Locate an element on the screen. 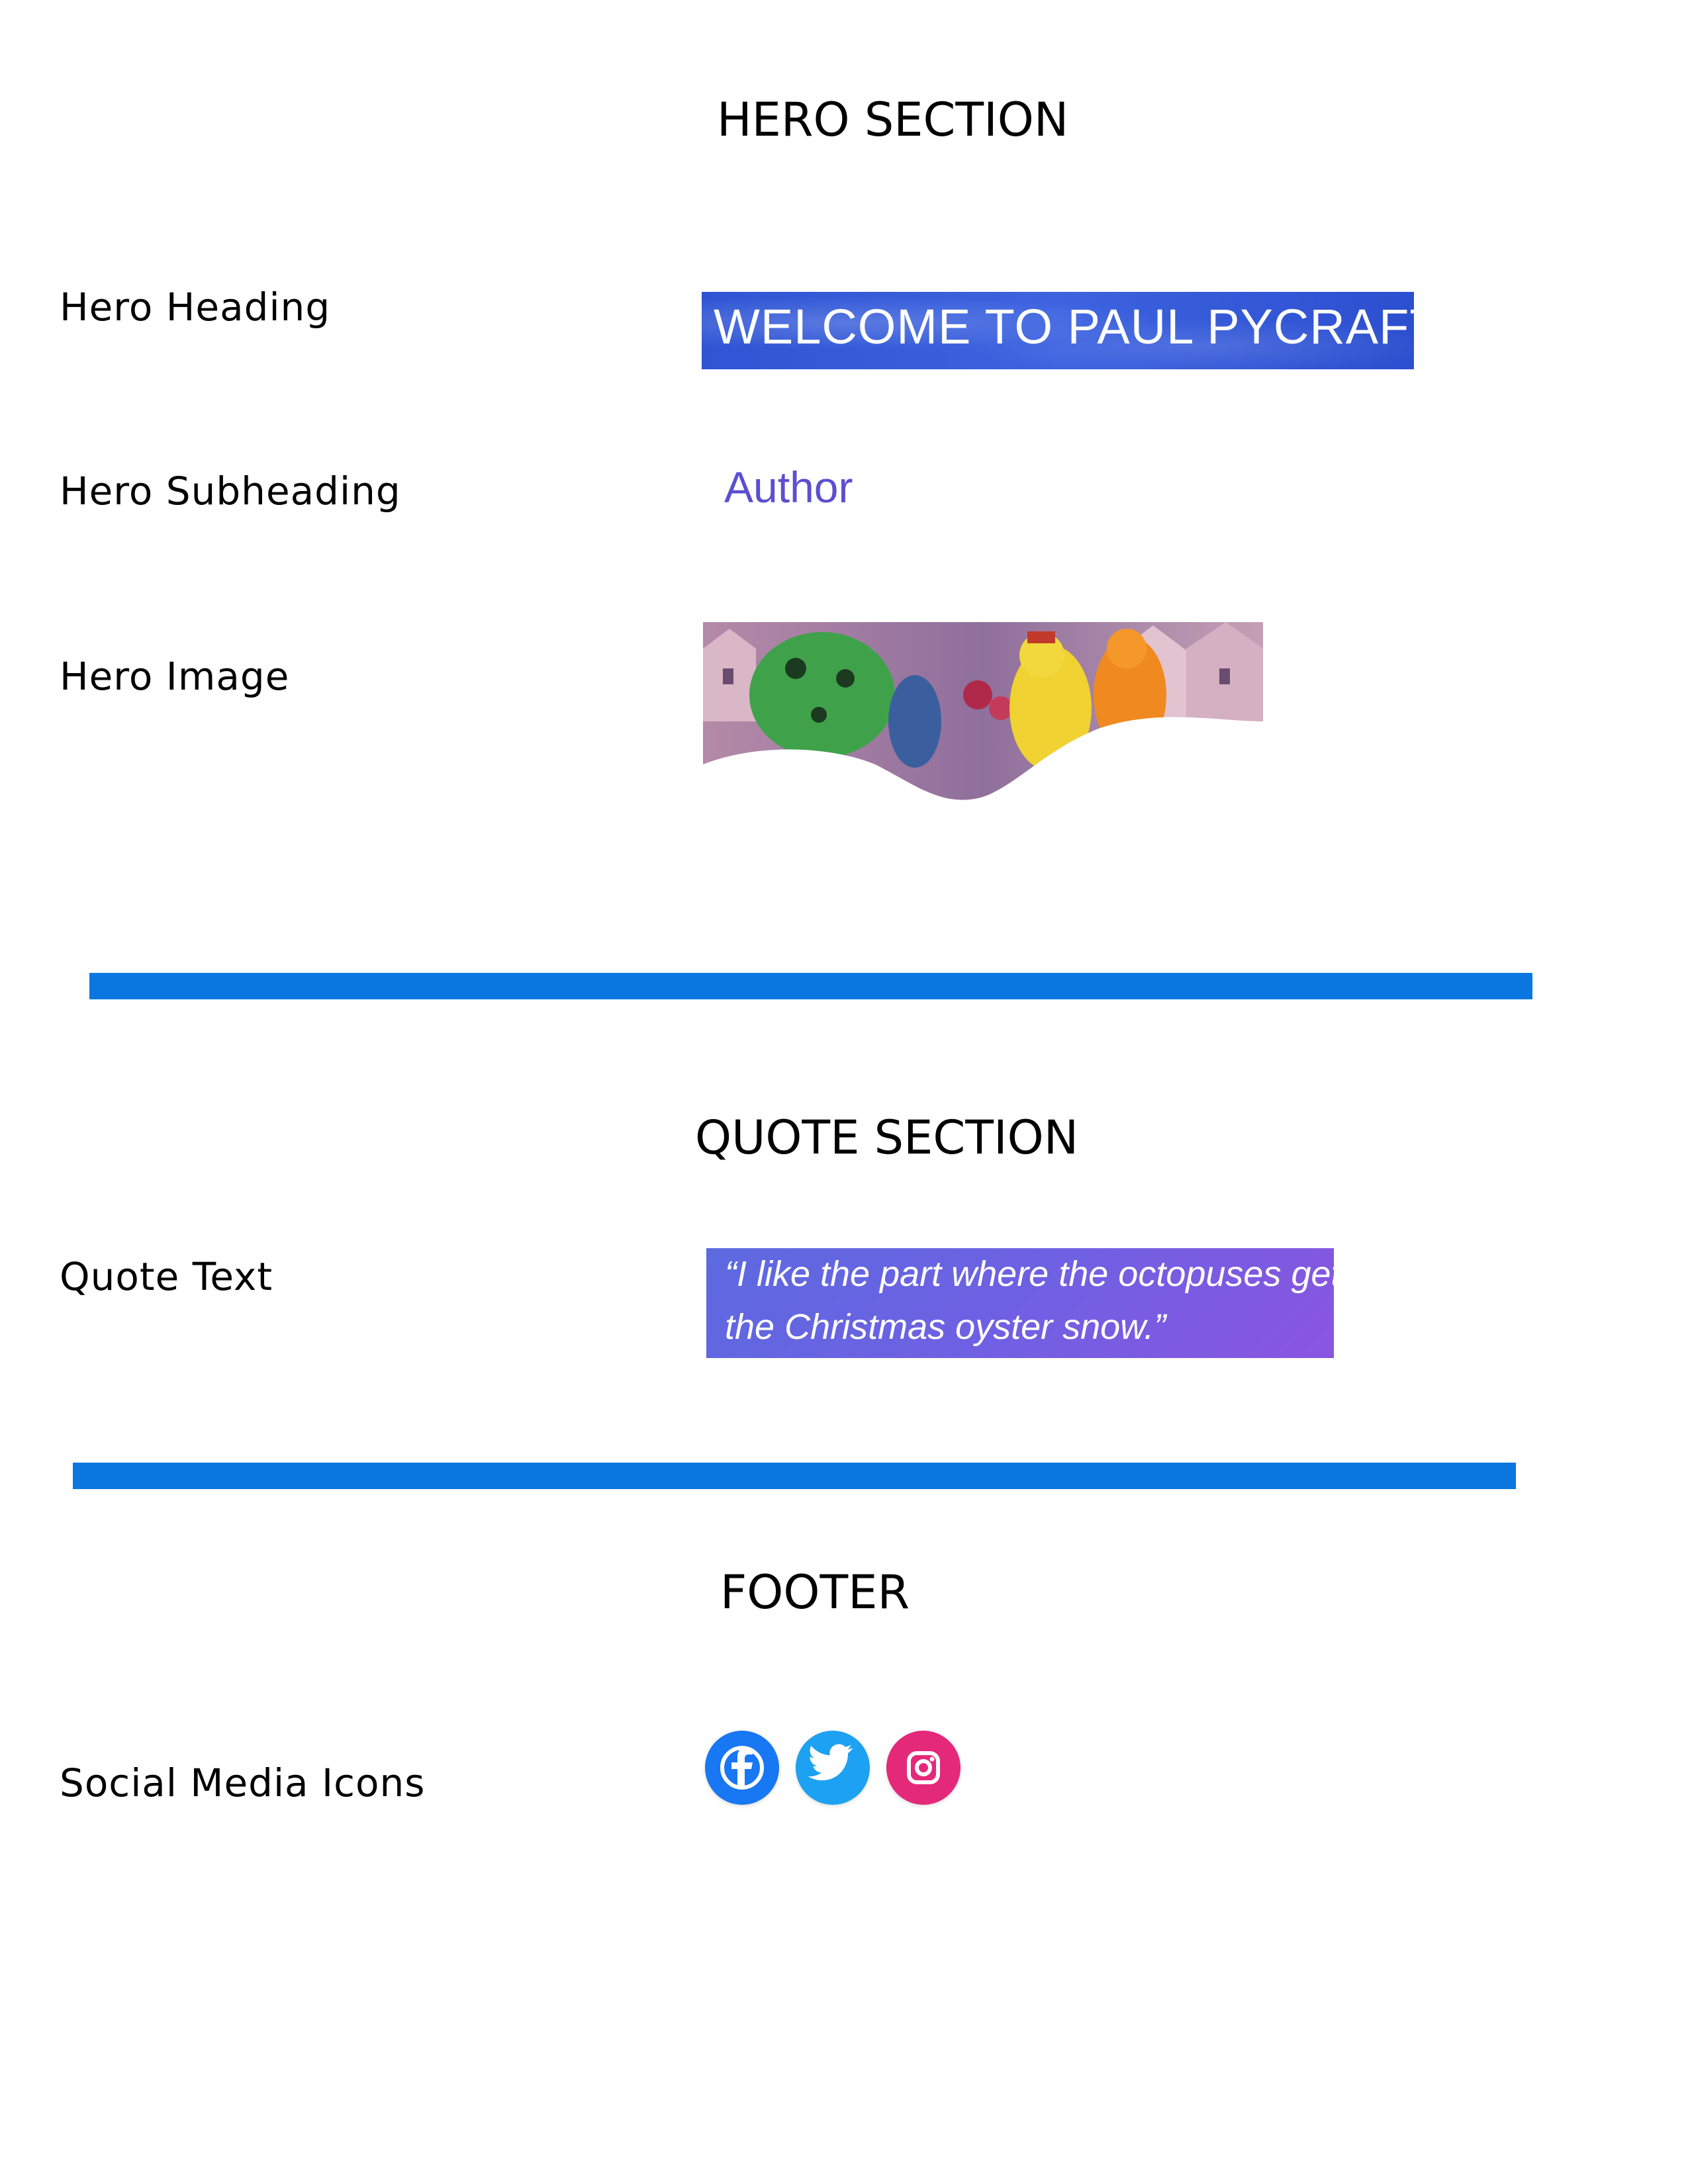 This screenshot has width=1688, height=2184. hero-heading-banner: WELCOME TO PAUL PYCRAFT is located at coordinates (1058, 331).